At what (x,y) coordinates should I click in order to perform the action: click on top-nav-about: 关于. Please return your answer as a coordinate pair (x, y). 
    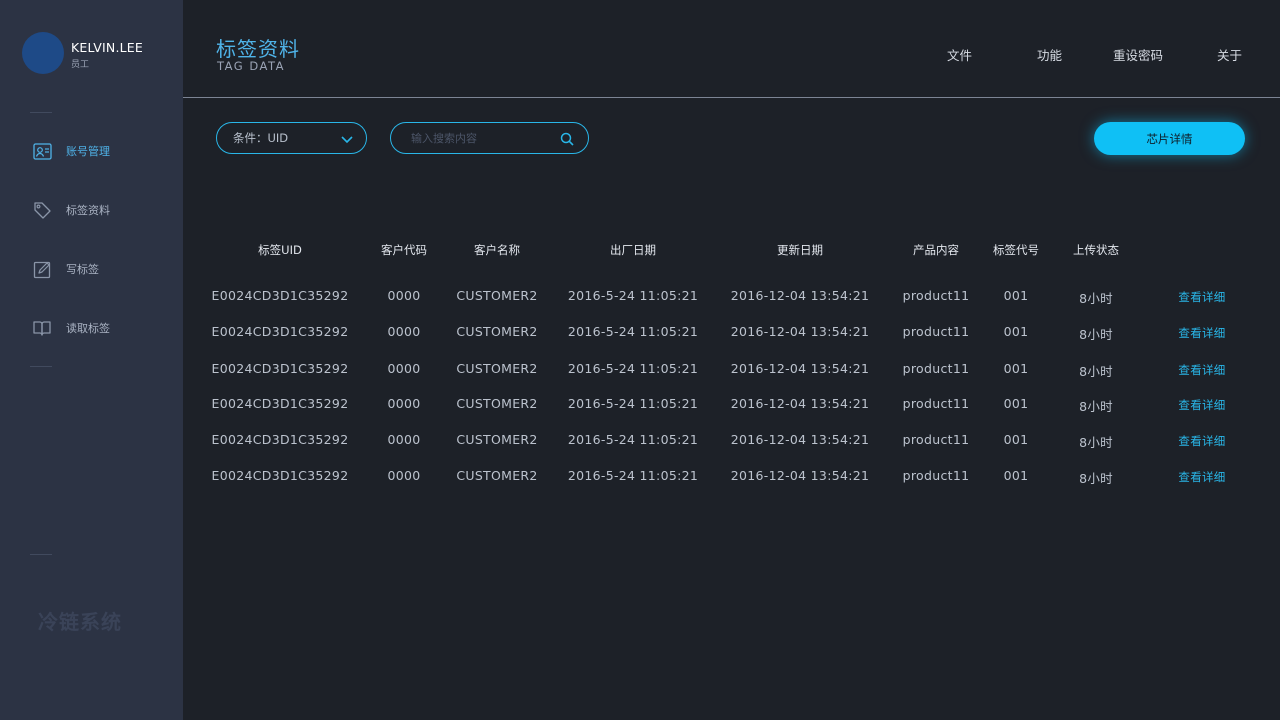
    Looking at the image, I should click on (1229, 54).